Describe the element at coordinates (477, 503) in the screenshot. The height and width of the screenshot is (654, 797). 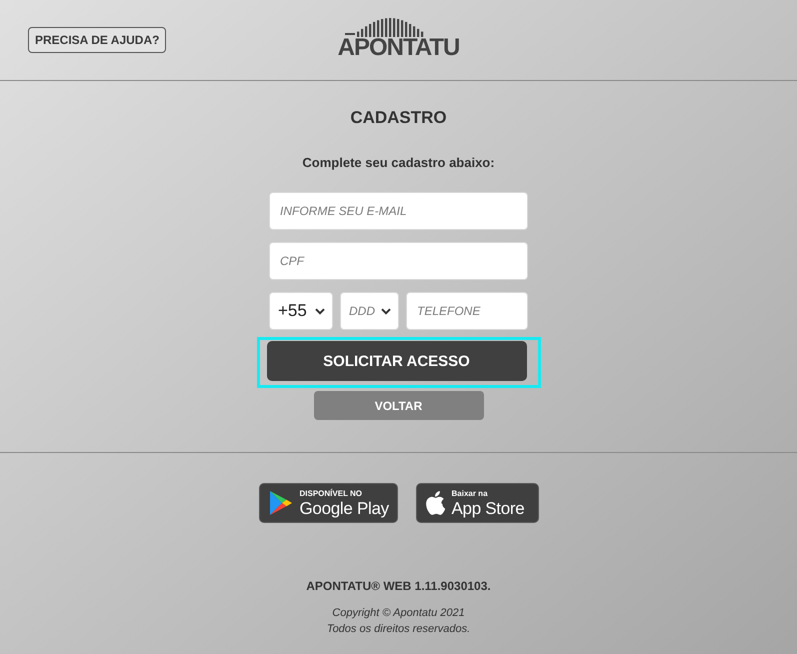
I see `app-store-badge: Baixar na App Store` at that location.